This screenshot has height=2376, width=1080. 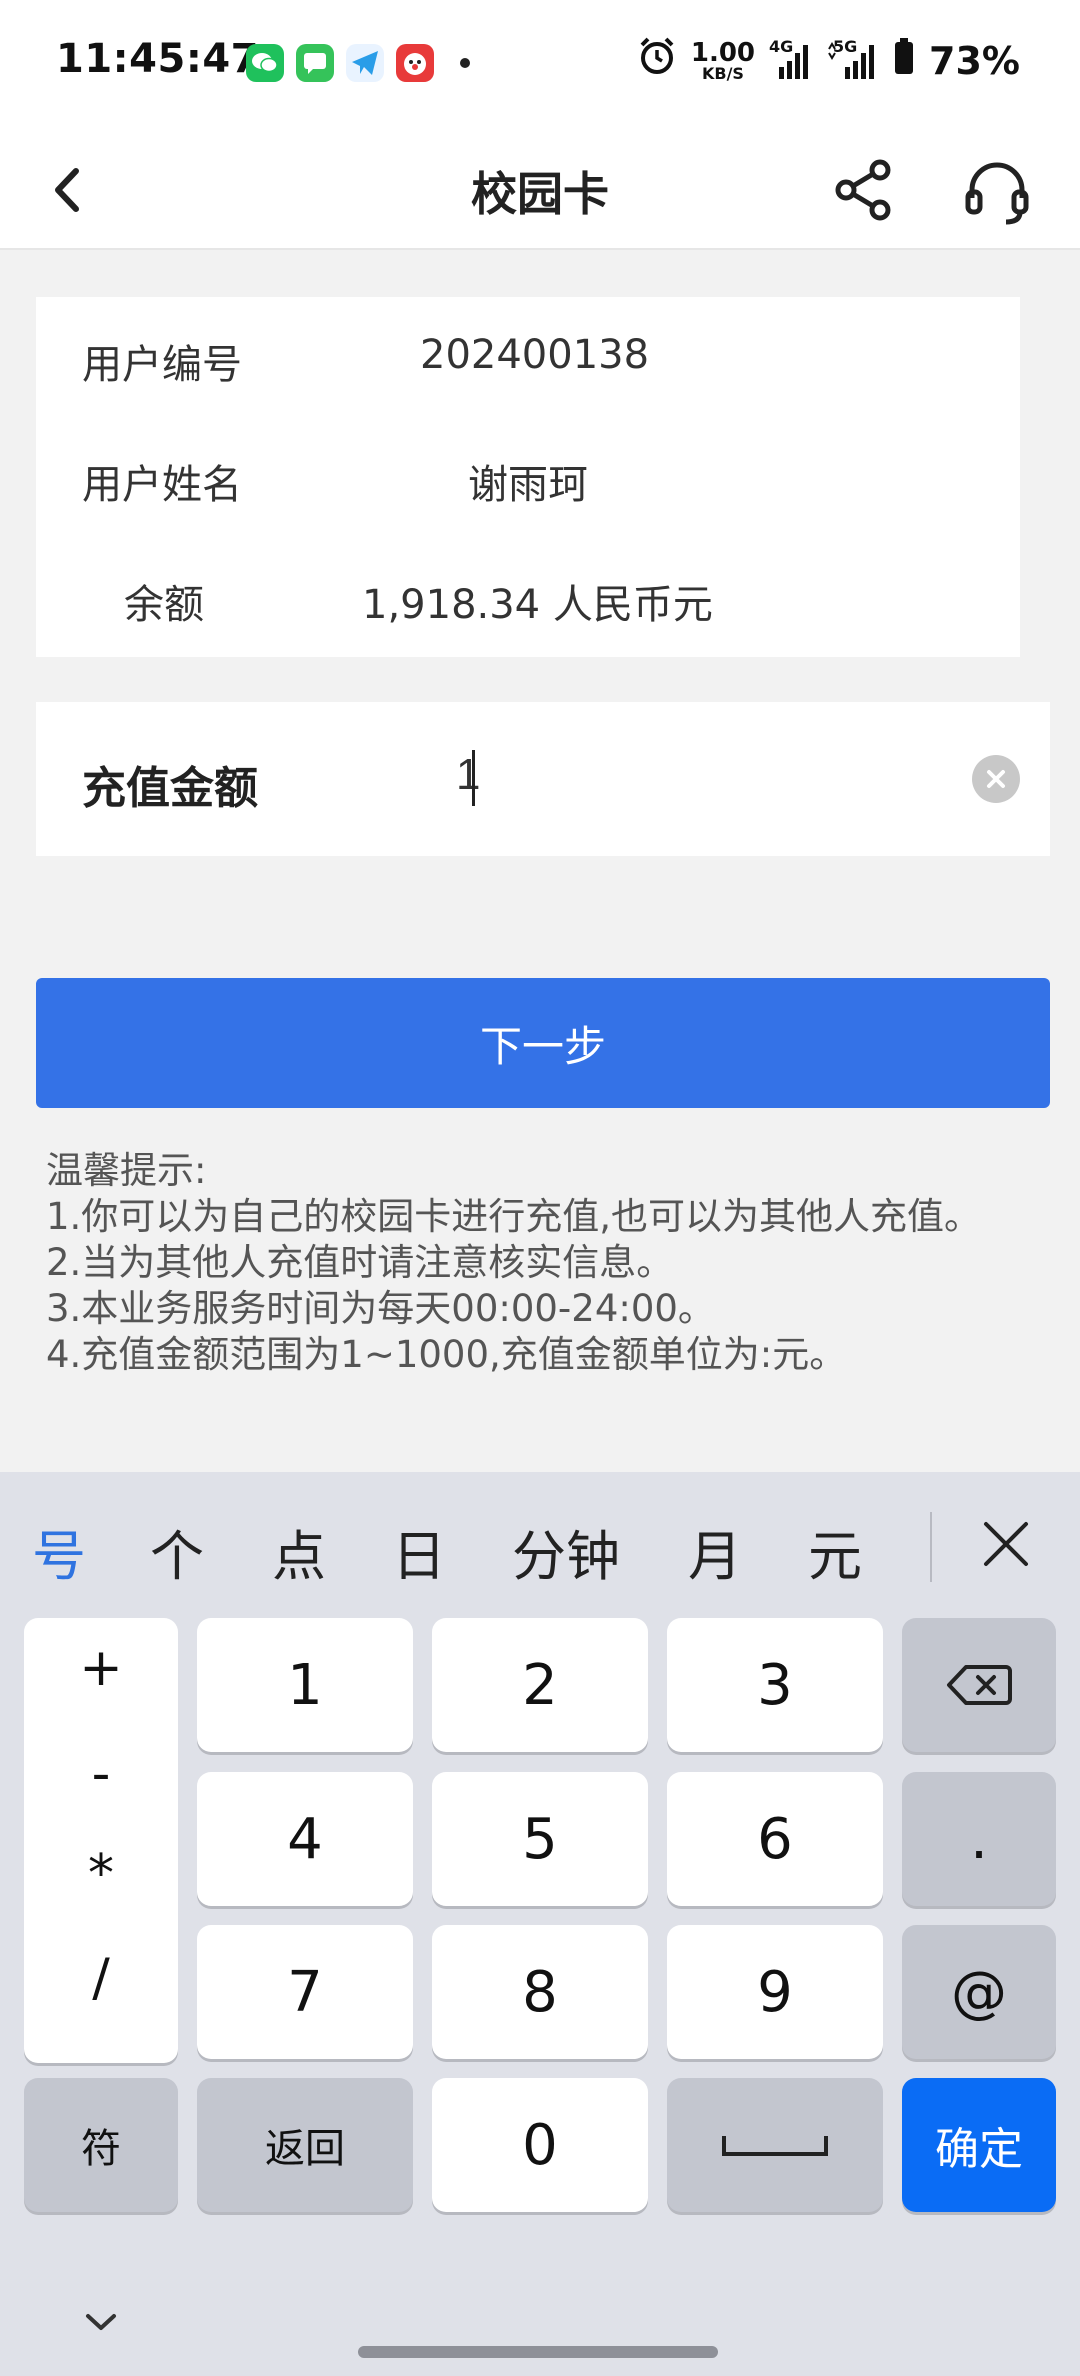 What do you see at coordinates (722, 73) in the screenshot?
I see `net-speed-unit: KB/S` at bounding box center [722, 73].